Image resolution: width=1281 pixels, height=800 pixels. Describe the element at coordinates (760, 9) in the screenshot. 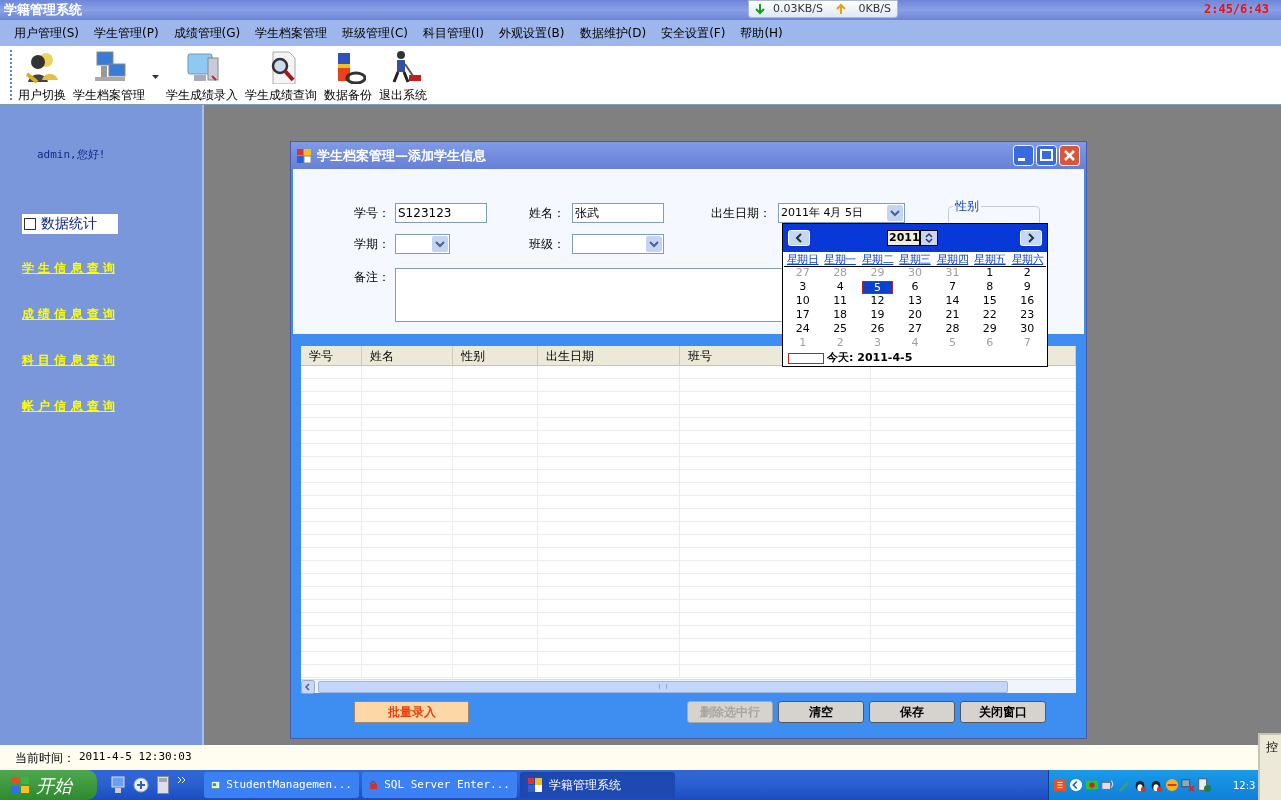

I see `download-arrow-icon` at that location.